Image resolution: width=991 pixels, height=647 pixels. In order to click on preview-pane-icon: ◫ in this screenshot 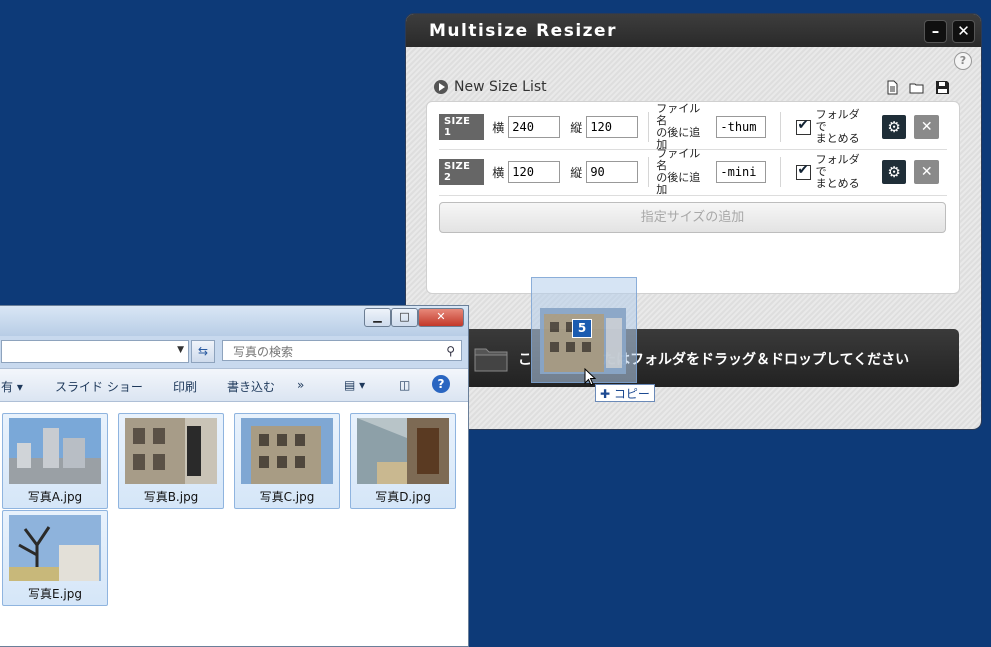, I will do `click(404, 385)`.